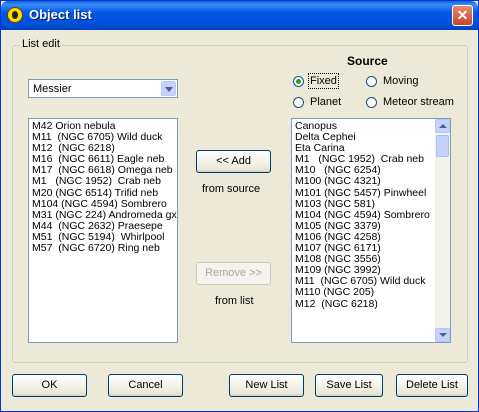 The image size is (479, 412). Describe the element at coordinates (104, 193) in the screenshot. I see `list-item: M20 (NGC 6514) Trifid neb` at that location.